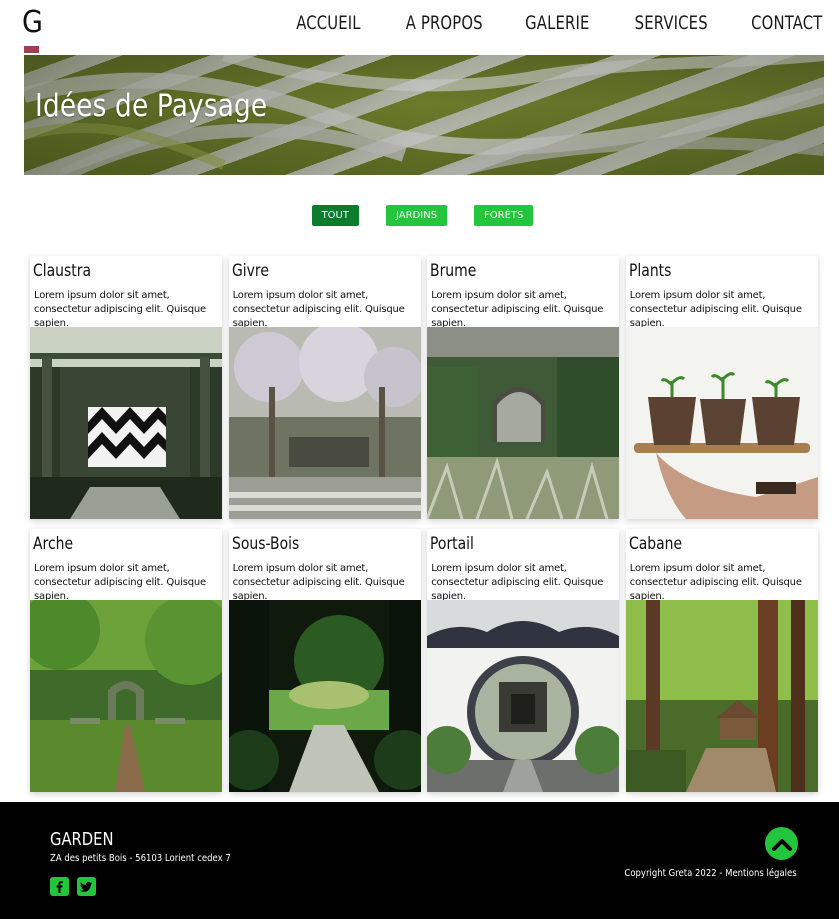  I want to click on filter-jardins-button: JARDINS, so click(417, 215).